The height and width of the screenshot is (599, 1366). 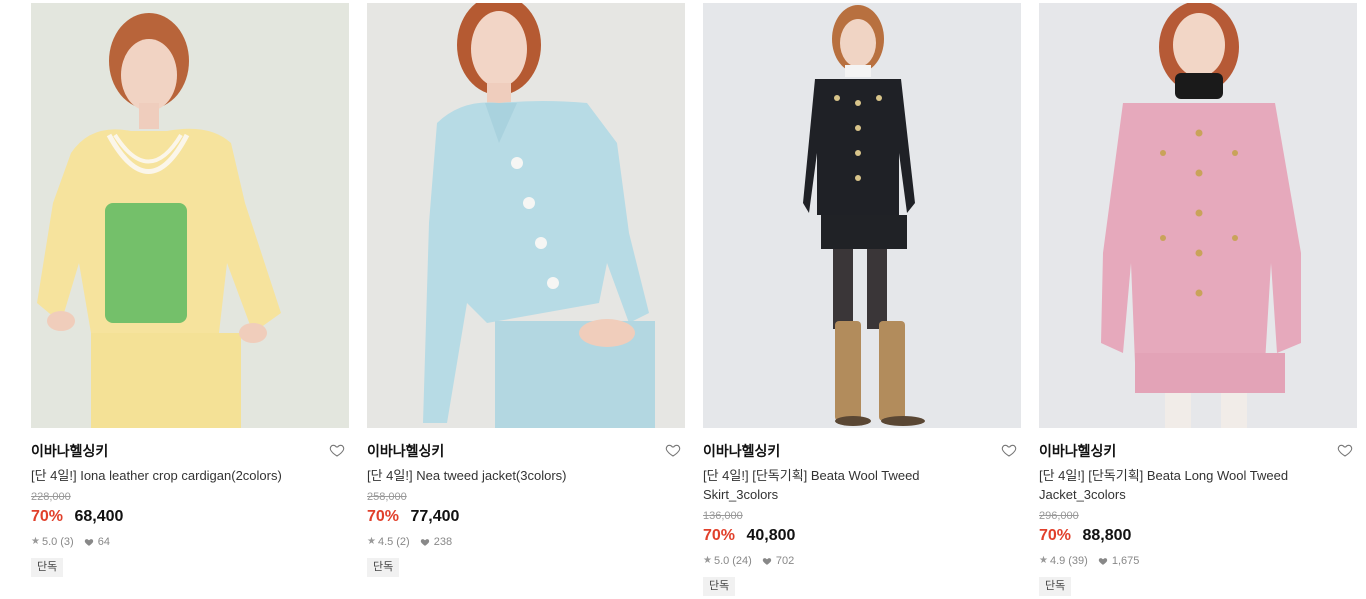 I want to click on like-count: 64, so click(x=103, y=542).